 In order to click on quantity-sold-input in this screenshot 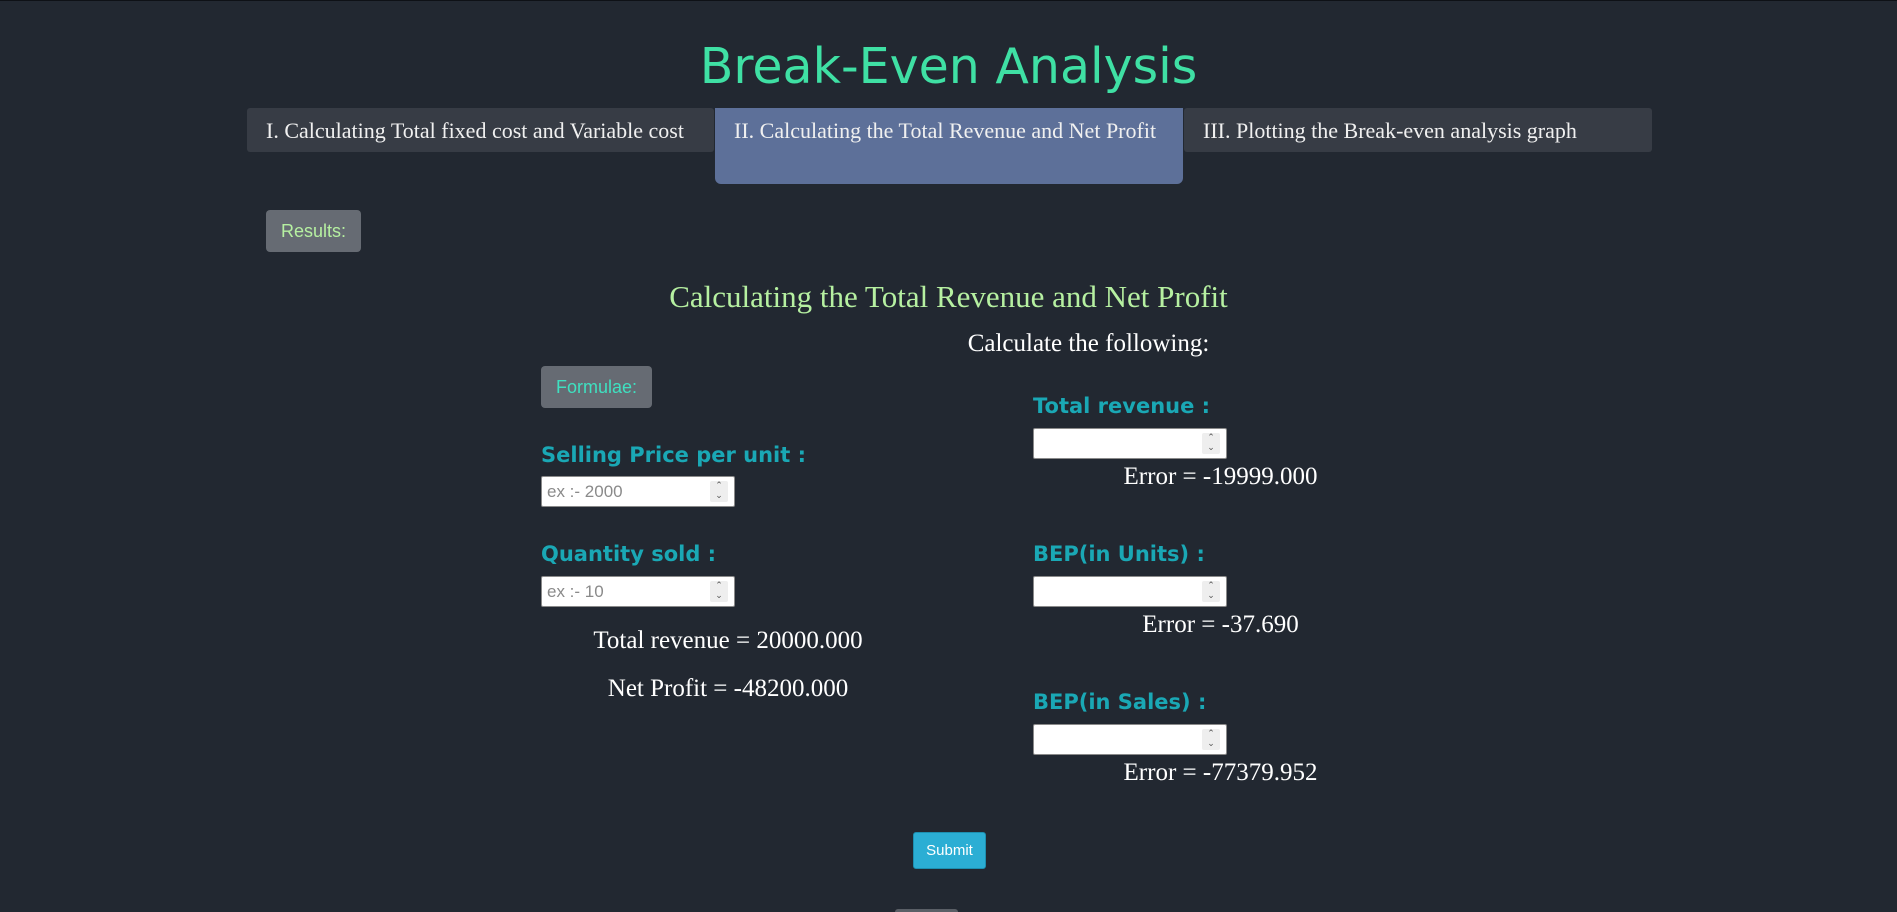, I will do `click(622, 591)`.